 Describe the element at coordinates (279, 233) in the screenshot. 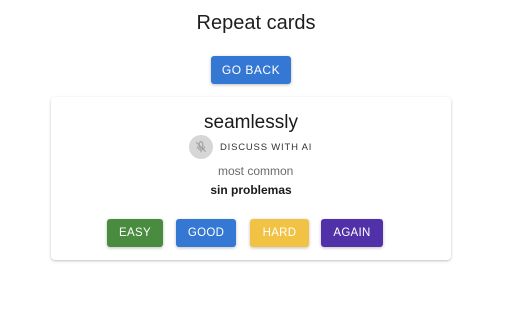

I see `hard-button: HARD` at that location.